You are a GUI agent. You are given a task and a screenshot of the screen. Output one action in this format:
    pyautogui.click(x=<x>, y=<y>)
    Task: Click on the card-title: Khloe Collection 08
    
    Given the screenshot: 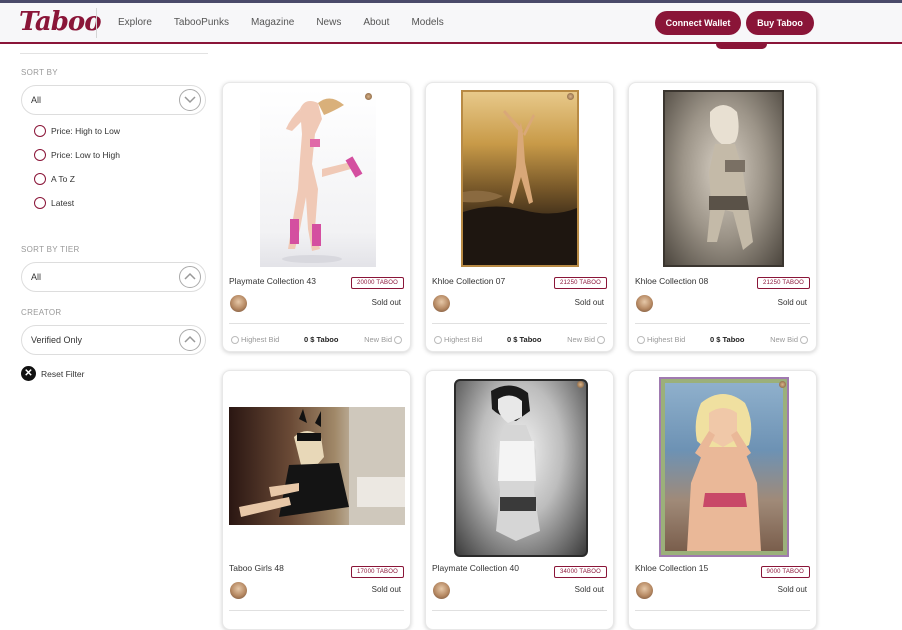 What is the action you would take?
    pyautogui.click(x=672, y=281)
    